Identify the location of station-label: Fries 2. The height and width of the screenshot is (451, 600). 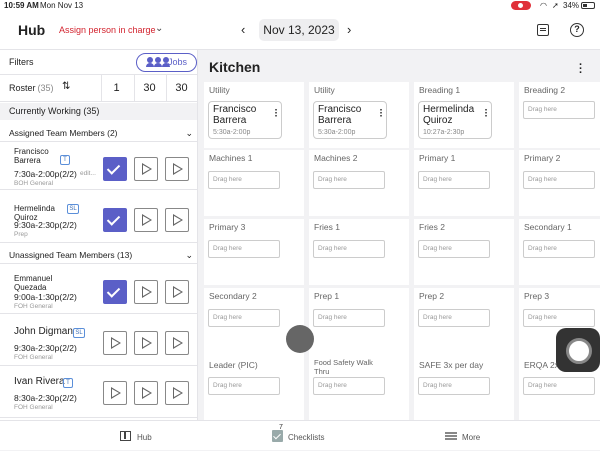
(432, 227).